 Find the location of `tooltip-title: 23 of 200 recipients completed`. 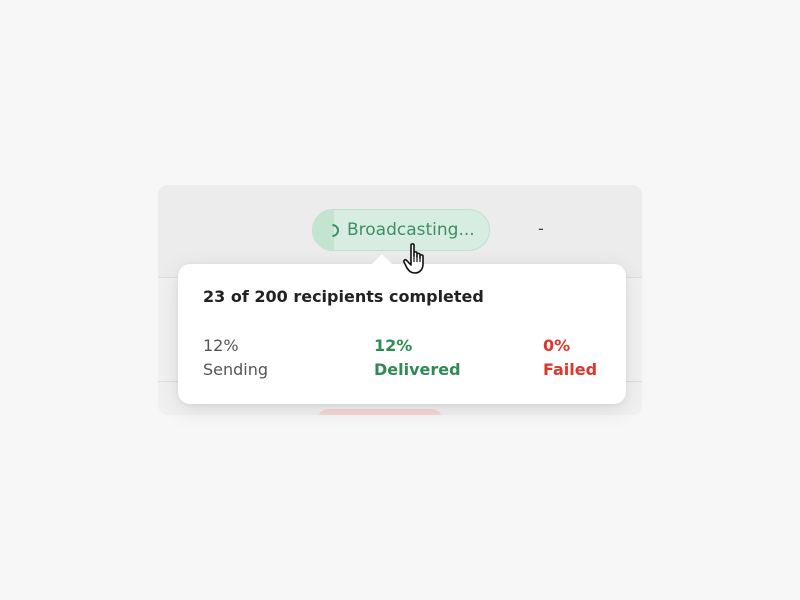

tooltip-title: 23 of 200 recipients completed is located at coordinates (343, 296).